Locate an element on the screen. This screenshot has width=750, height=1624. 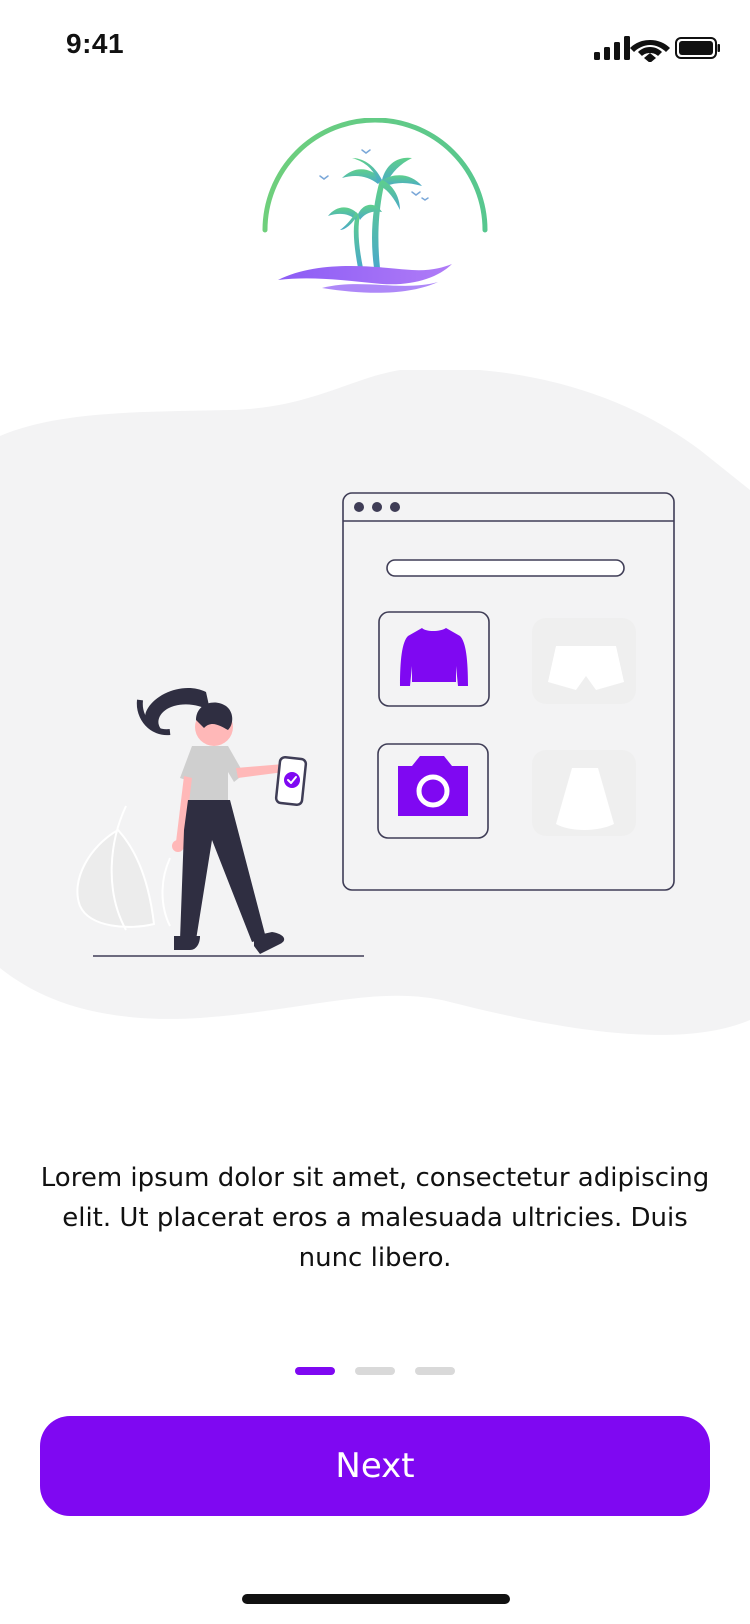
home-indicator is located at coordinates (376, 1599).